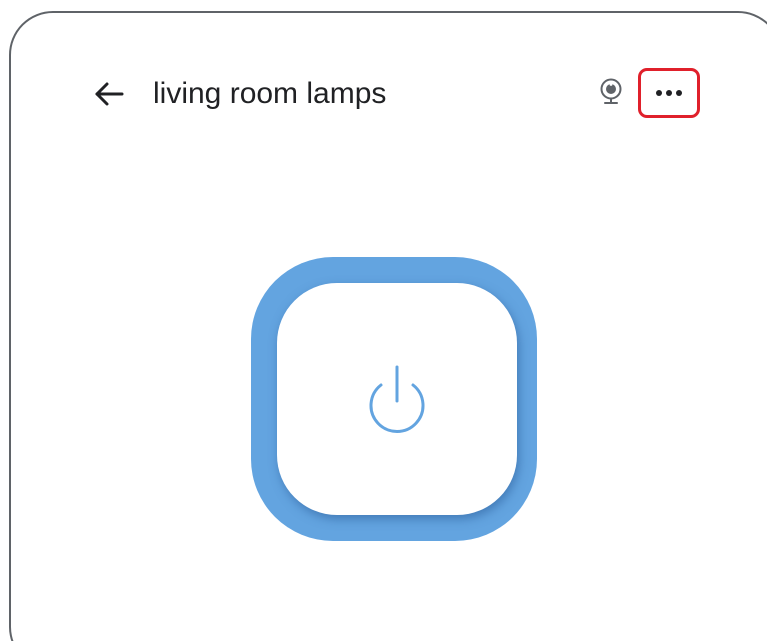  I want to click on back-button, so click(109, 94).